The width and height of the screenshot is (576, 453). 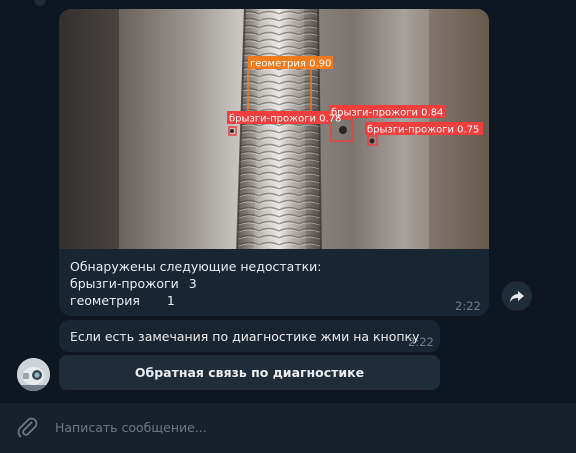 I want to click on caption-item-name: брызги-прожоги, so click(x=124, y=283).